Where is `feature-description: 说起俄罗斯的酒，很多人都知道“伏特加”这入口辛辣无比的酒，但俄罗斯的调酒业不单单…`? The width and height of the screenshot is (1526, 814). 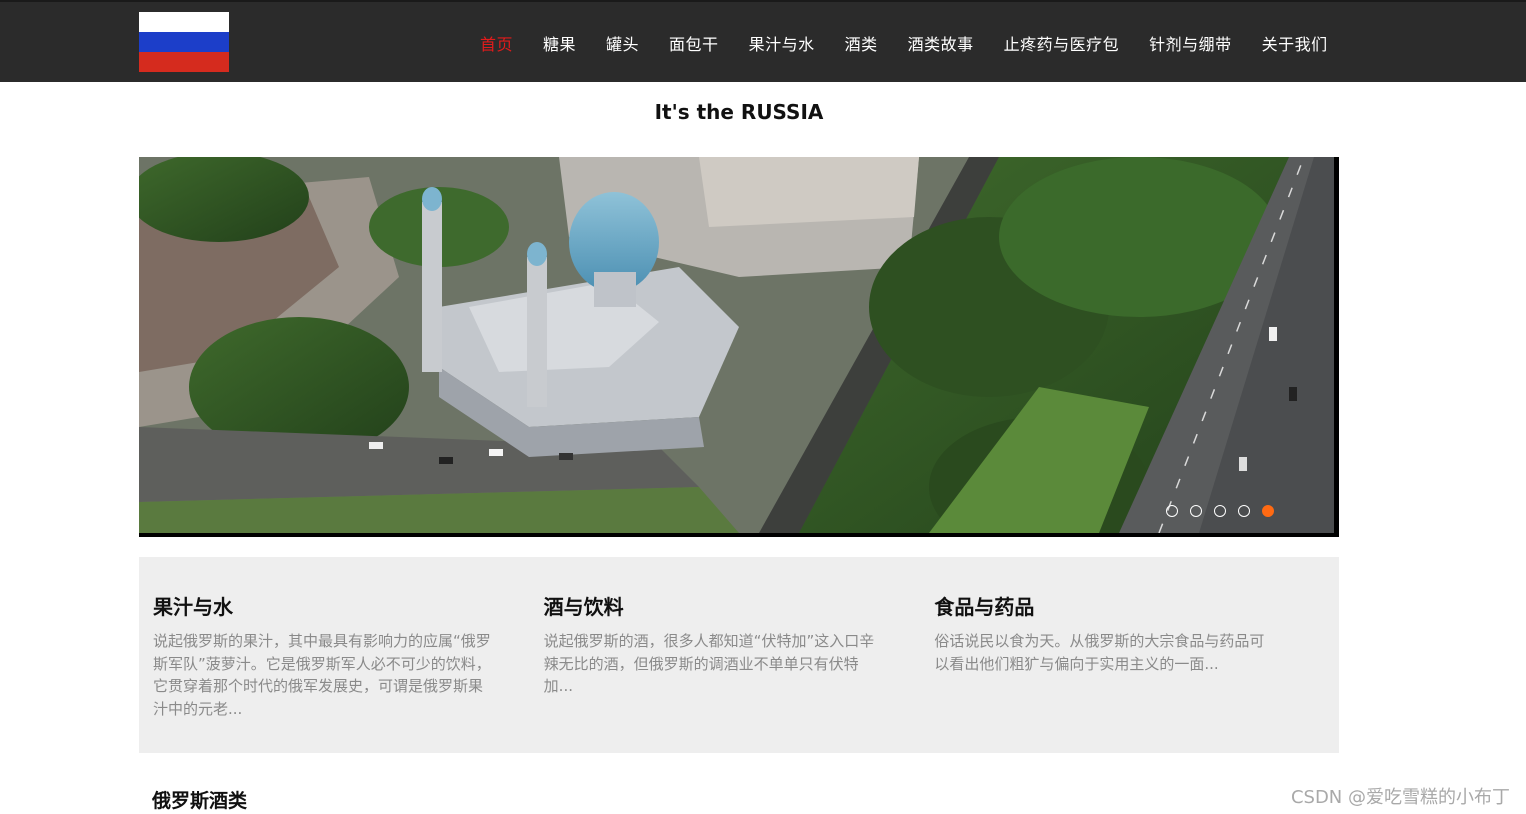 feature-description: 说起俄罗斯的酒，很多人都知道“伏特加”这入口辛辣无比的酒，但俄罗斯的调酒业不单单… is located at coordinates (709, 663).